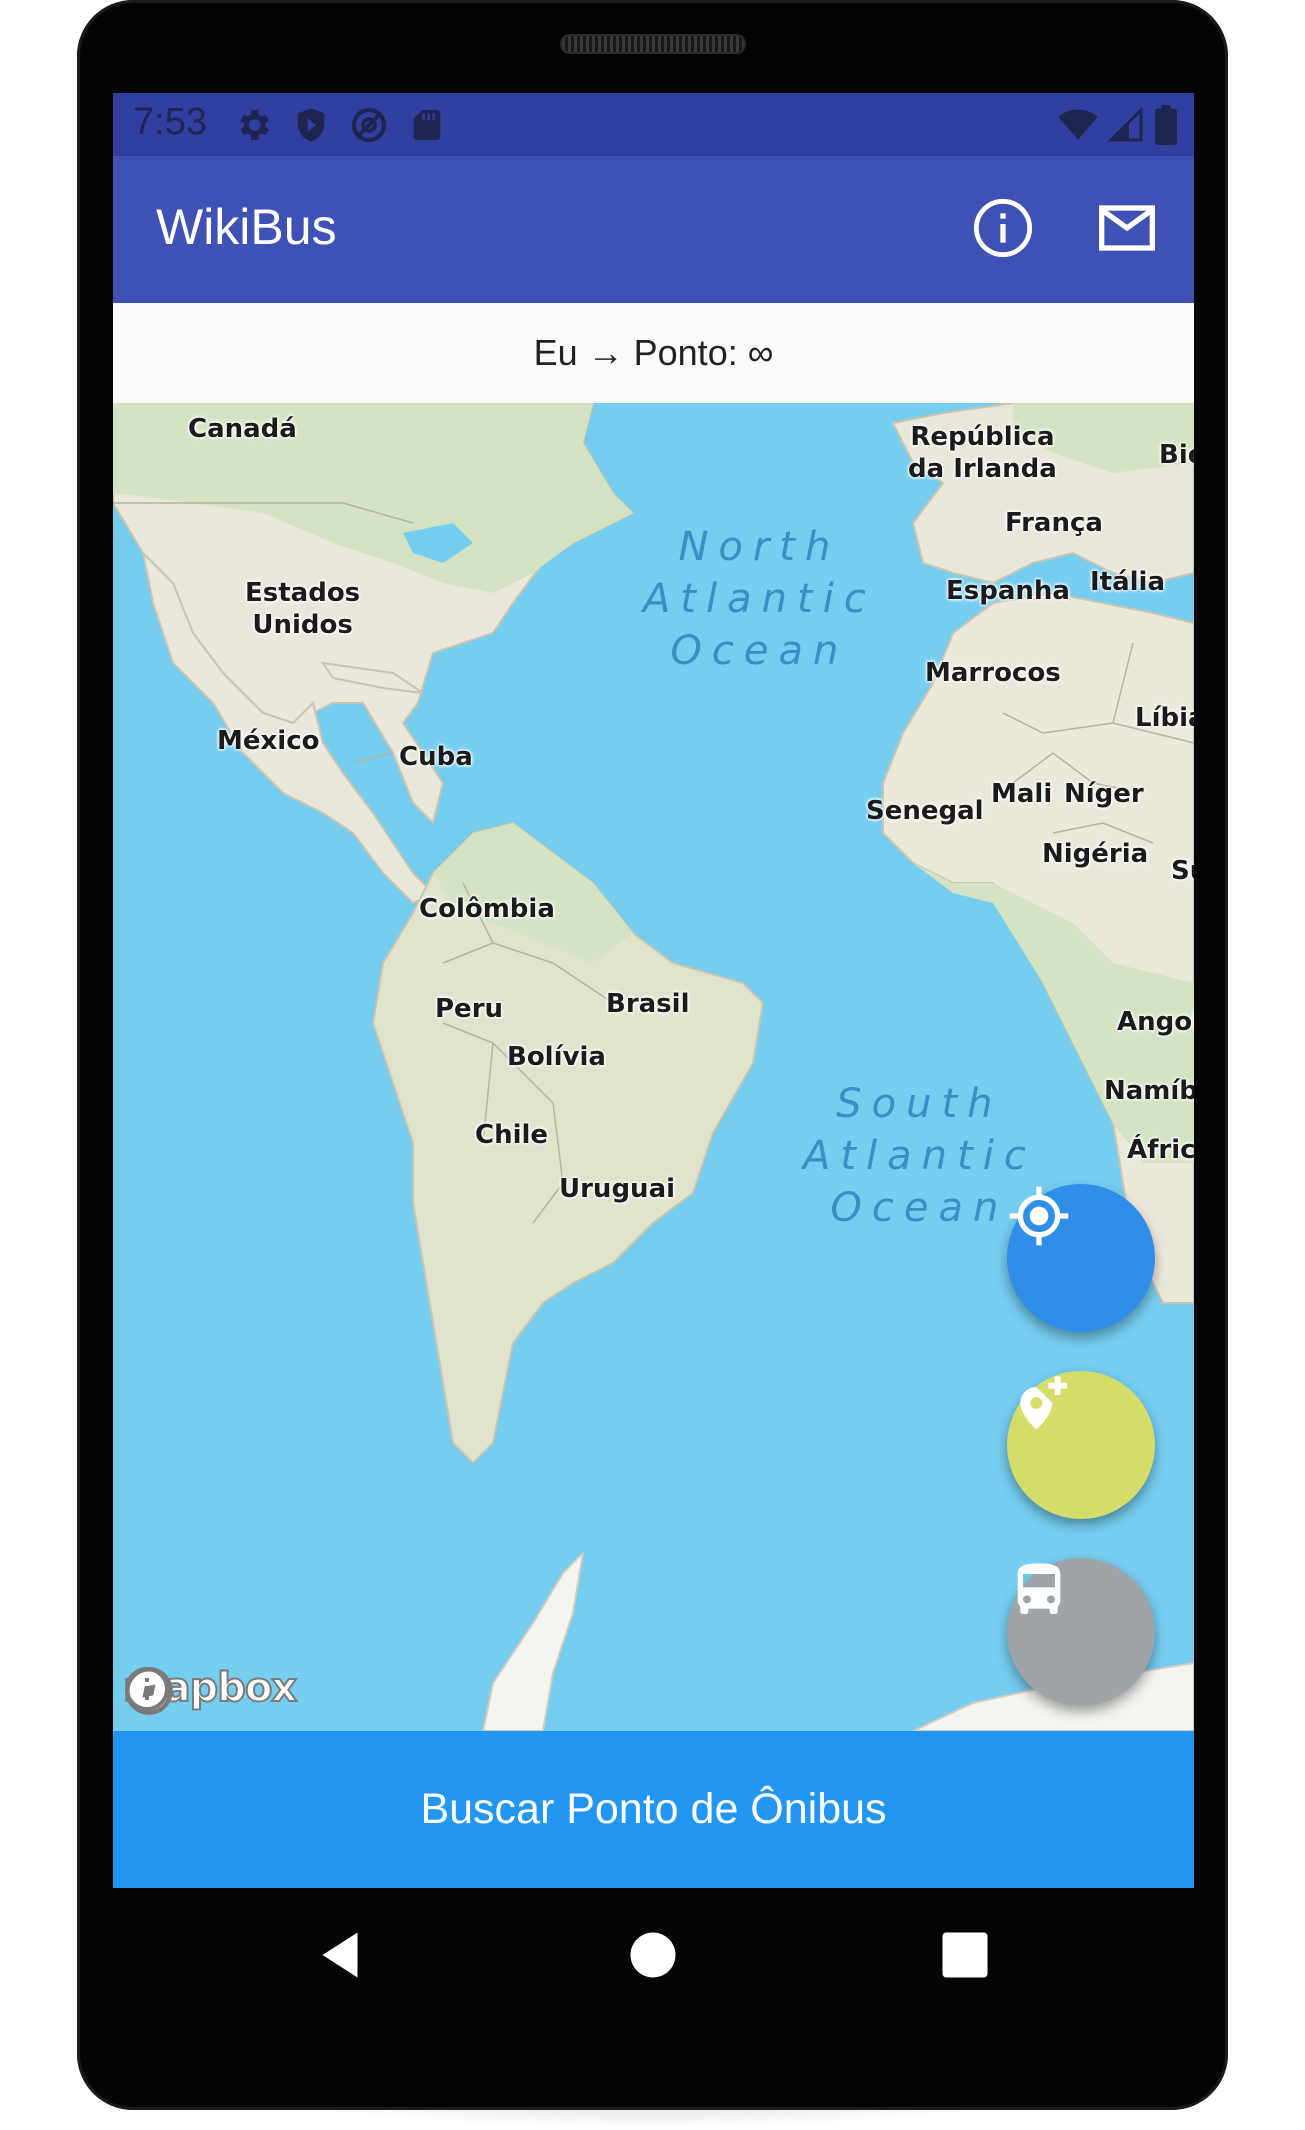 Image resolution: width=1305 pixels, height=2130 pixels. I want to click on info-button, so click(1003, 228).